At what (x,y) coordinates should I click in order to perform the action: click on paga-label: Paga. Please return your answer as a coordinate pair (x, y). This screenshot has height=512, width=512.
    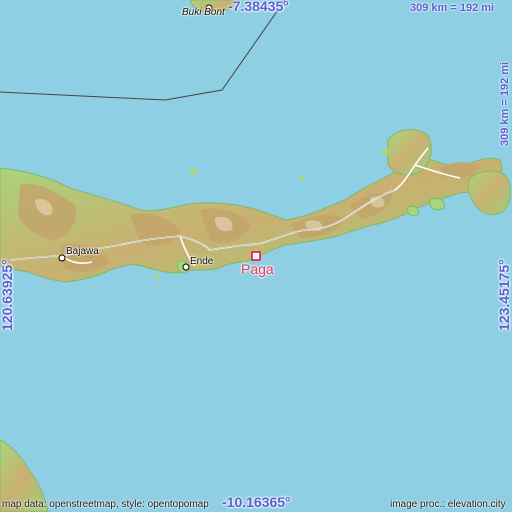
    Looking at the image, I should click on (257, 269).